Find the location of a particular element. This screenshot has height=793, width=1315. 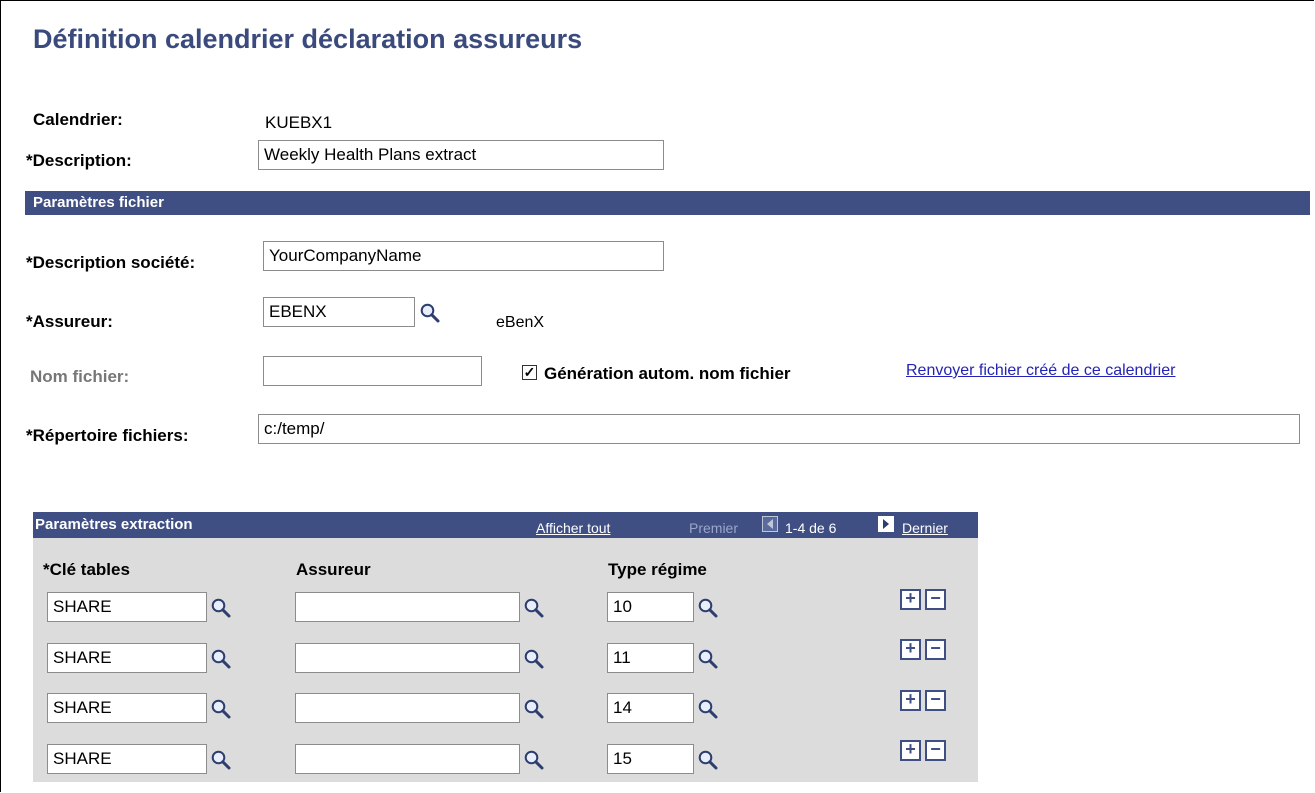

description-input is located at coordinates (461, 155).